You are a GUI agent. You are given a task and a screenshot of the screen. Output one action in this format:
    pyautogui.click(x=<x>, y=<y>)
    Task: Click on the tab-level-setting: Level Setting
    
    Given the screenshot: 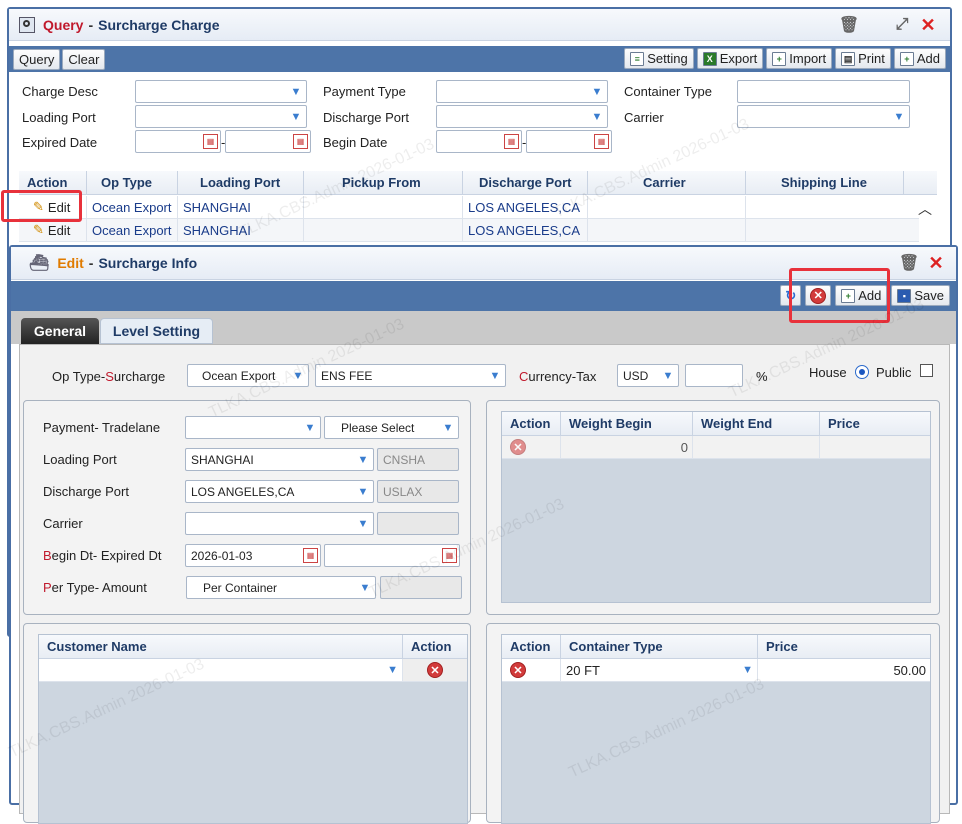 What is the action you would take?
    pyautogui.click(x=156, y=331)
    